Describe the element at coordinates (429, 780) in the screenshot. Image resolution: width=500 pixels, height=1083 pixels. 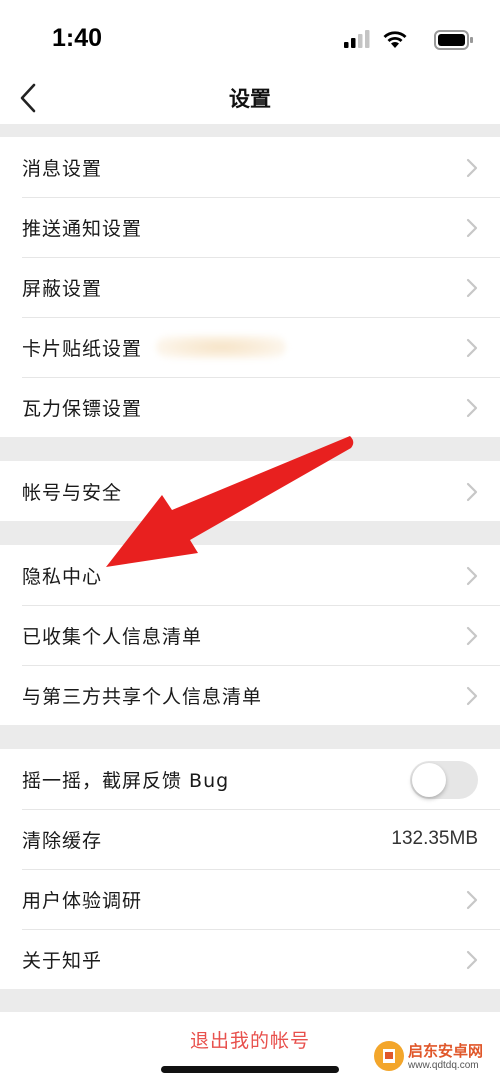
I see `toggle-knob` at that location.